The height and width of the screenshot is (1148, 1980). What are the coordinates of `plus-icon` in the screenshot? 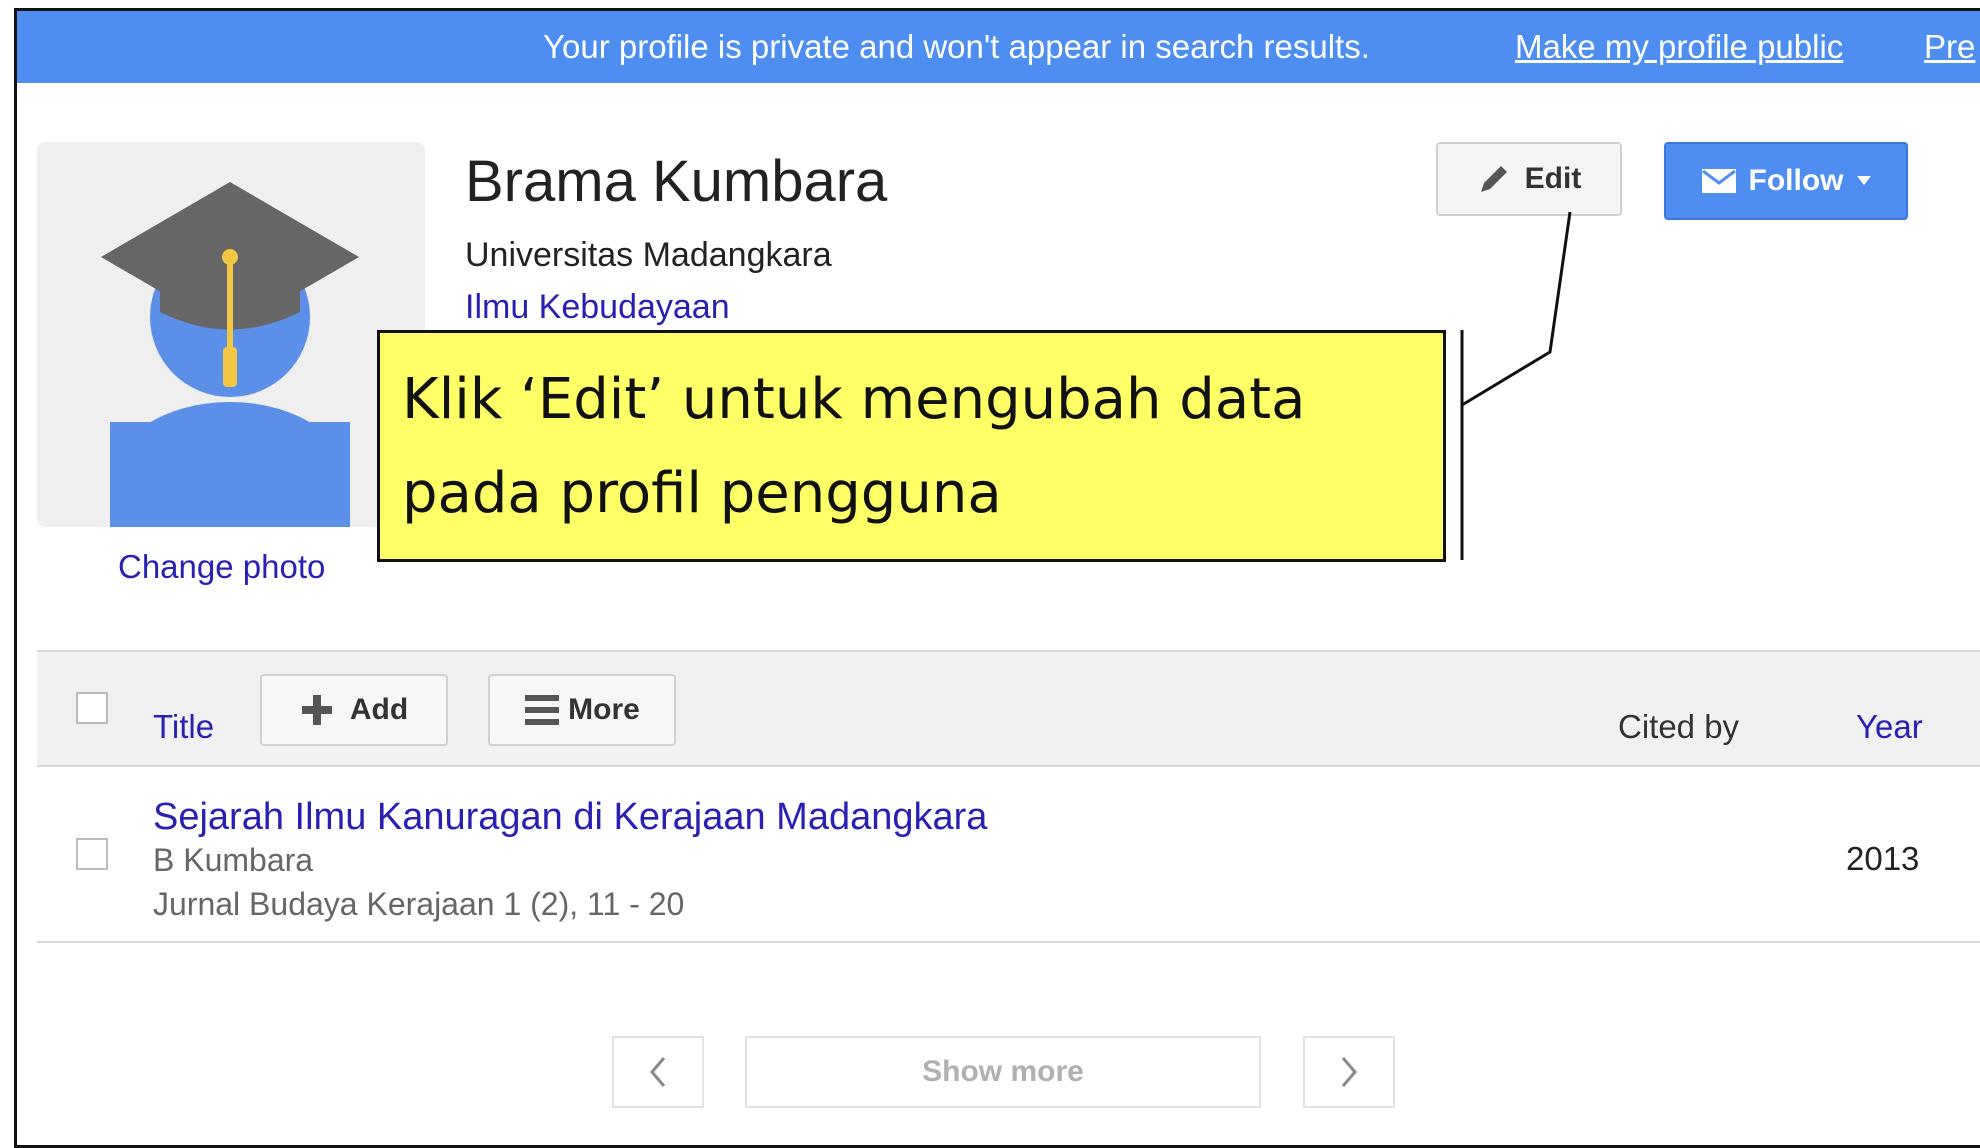 It's located at (317, 710).